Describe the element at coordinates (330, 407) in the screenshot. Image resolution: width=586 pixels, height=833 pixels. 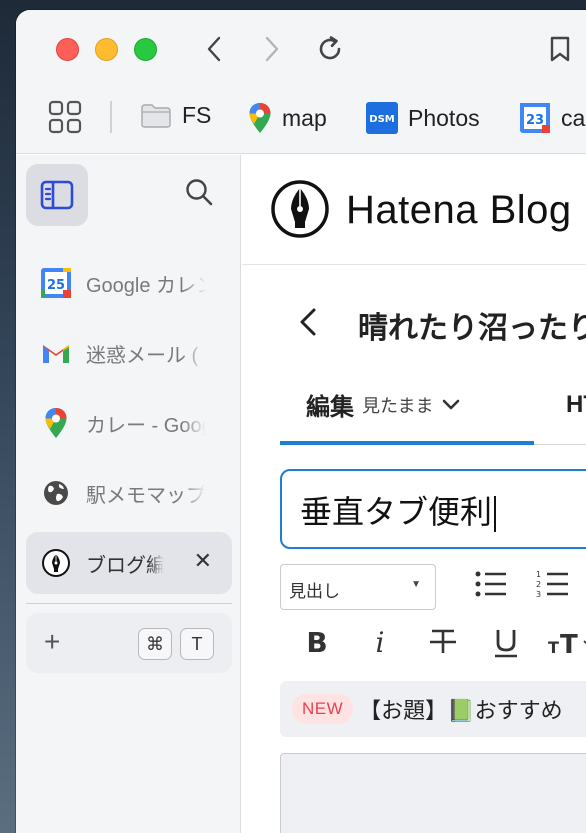
I see `edit-tab-label: 編集` at that location.